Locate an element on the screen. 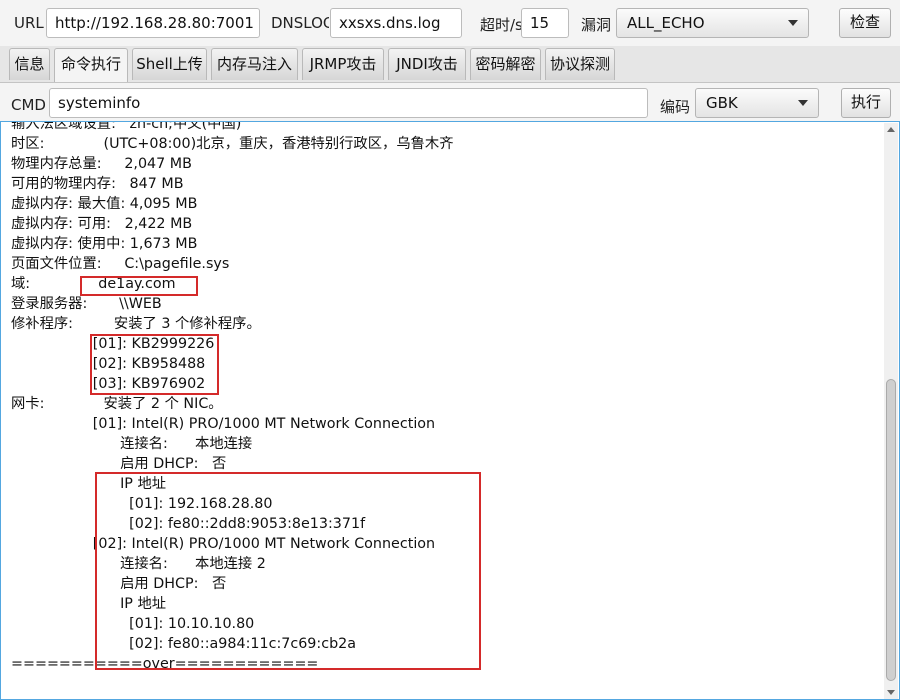  output-line: 虚拟内存: 最大值: 4,095 MB is located at coordinates (104, 204).